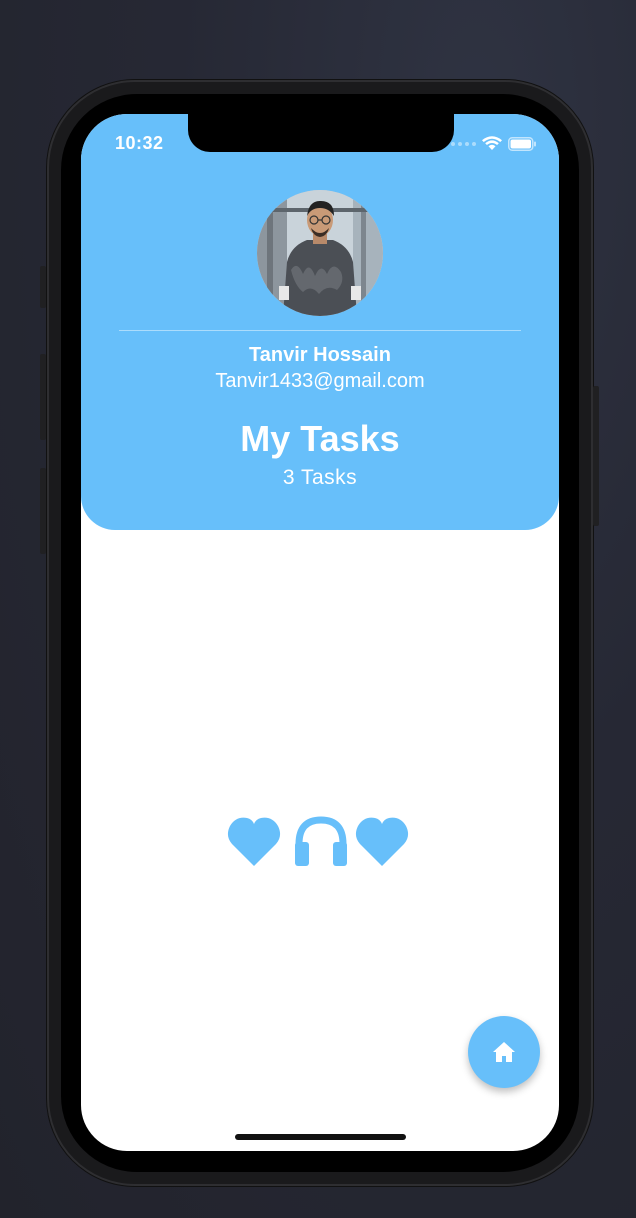  I want to click on signal-dots, so click(463, 143).